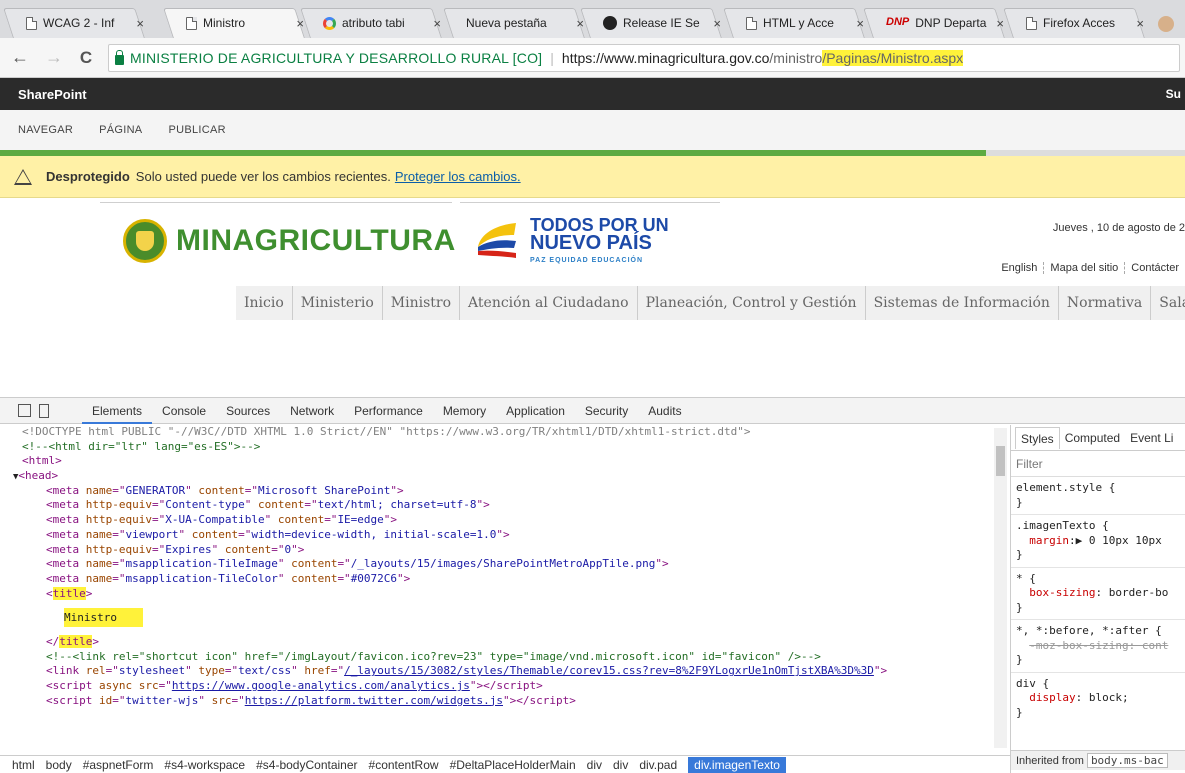 This screenshot has height=773, width=1185. Describe the element at coordinates (505, 594) in the screenshot. I see `dom-node-title-open: <title>` at that location.